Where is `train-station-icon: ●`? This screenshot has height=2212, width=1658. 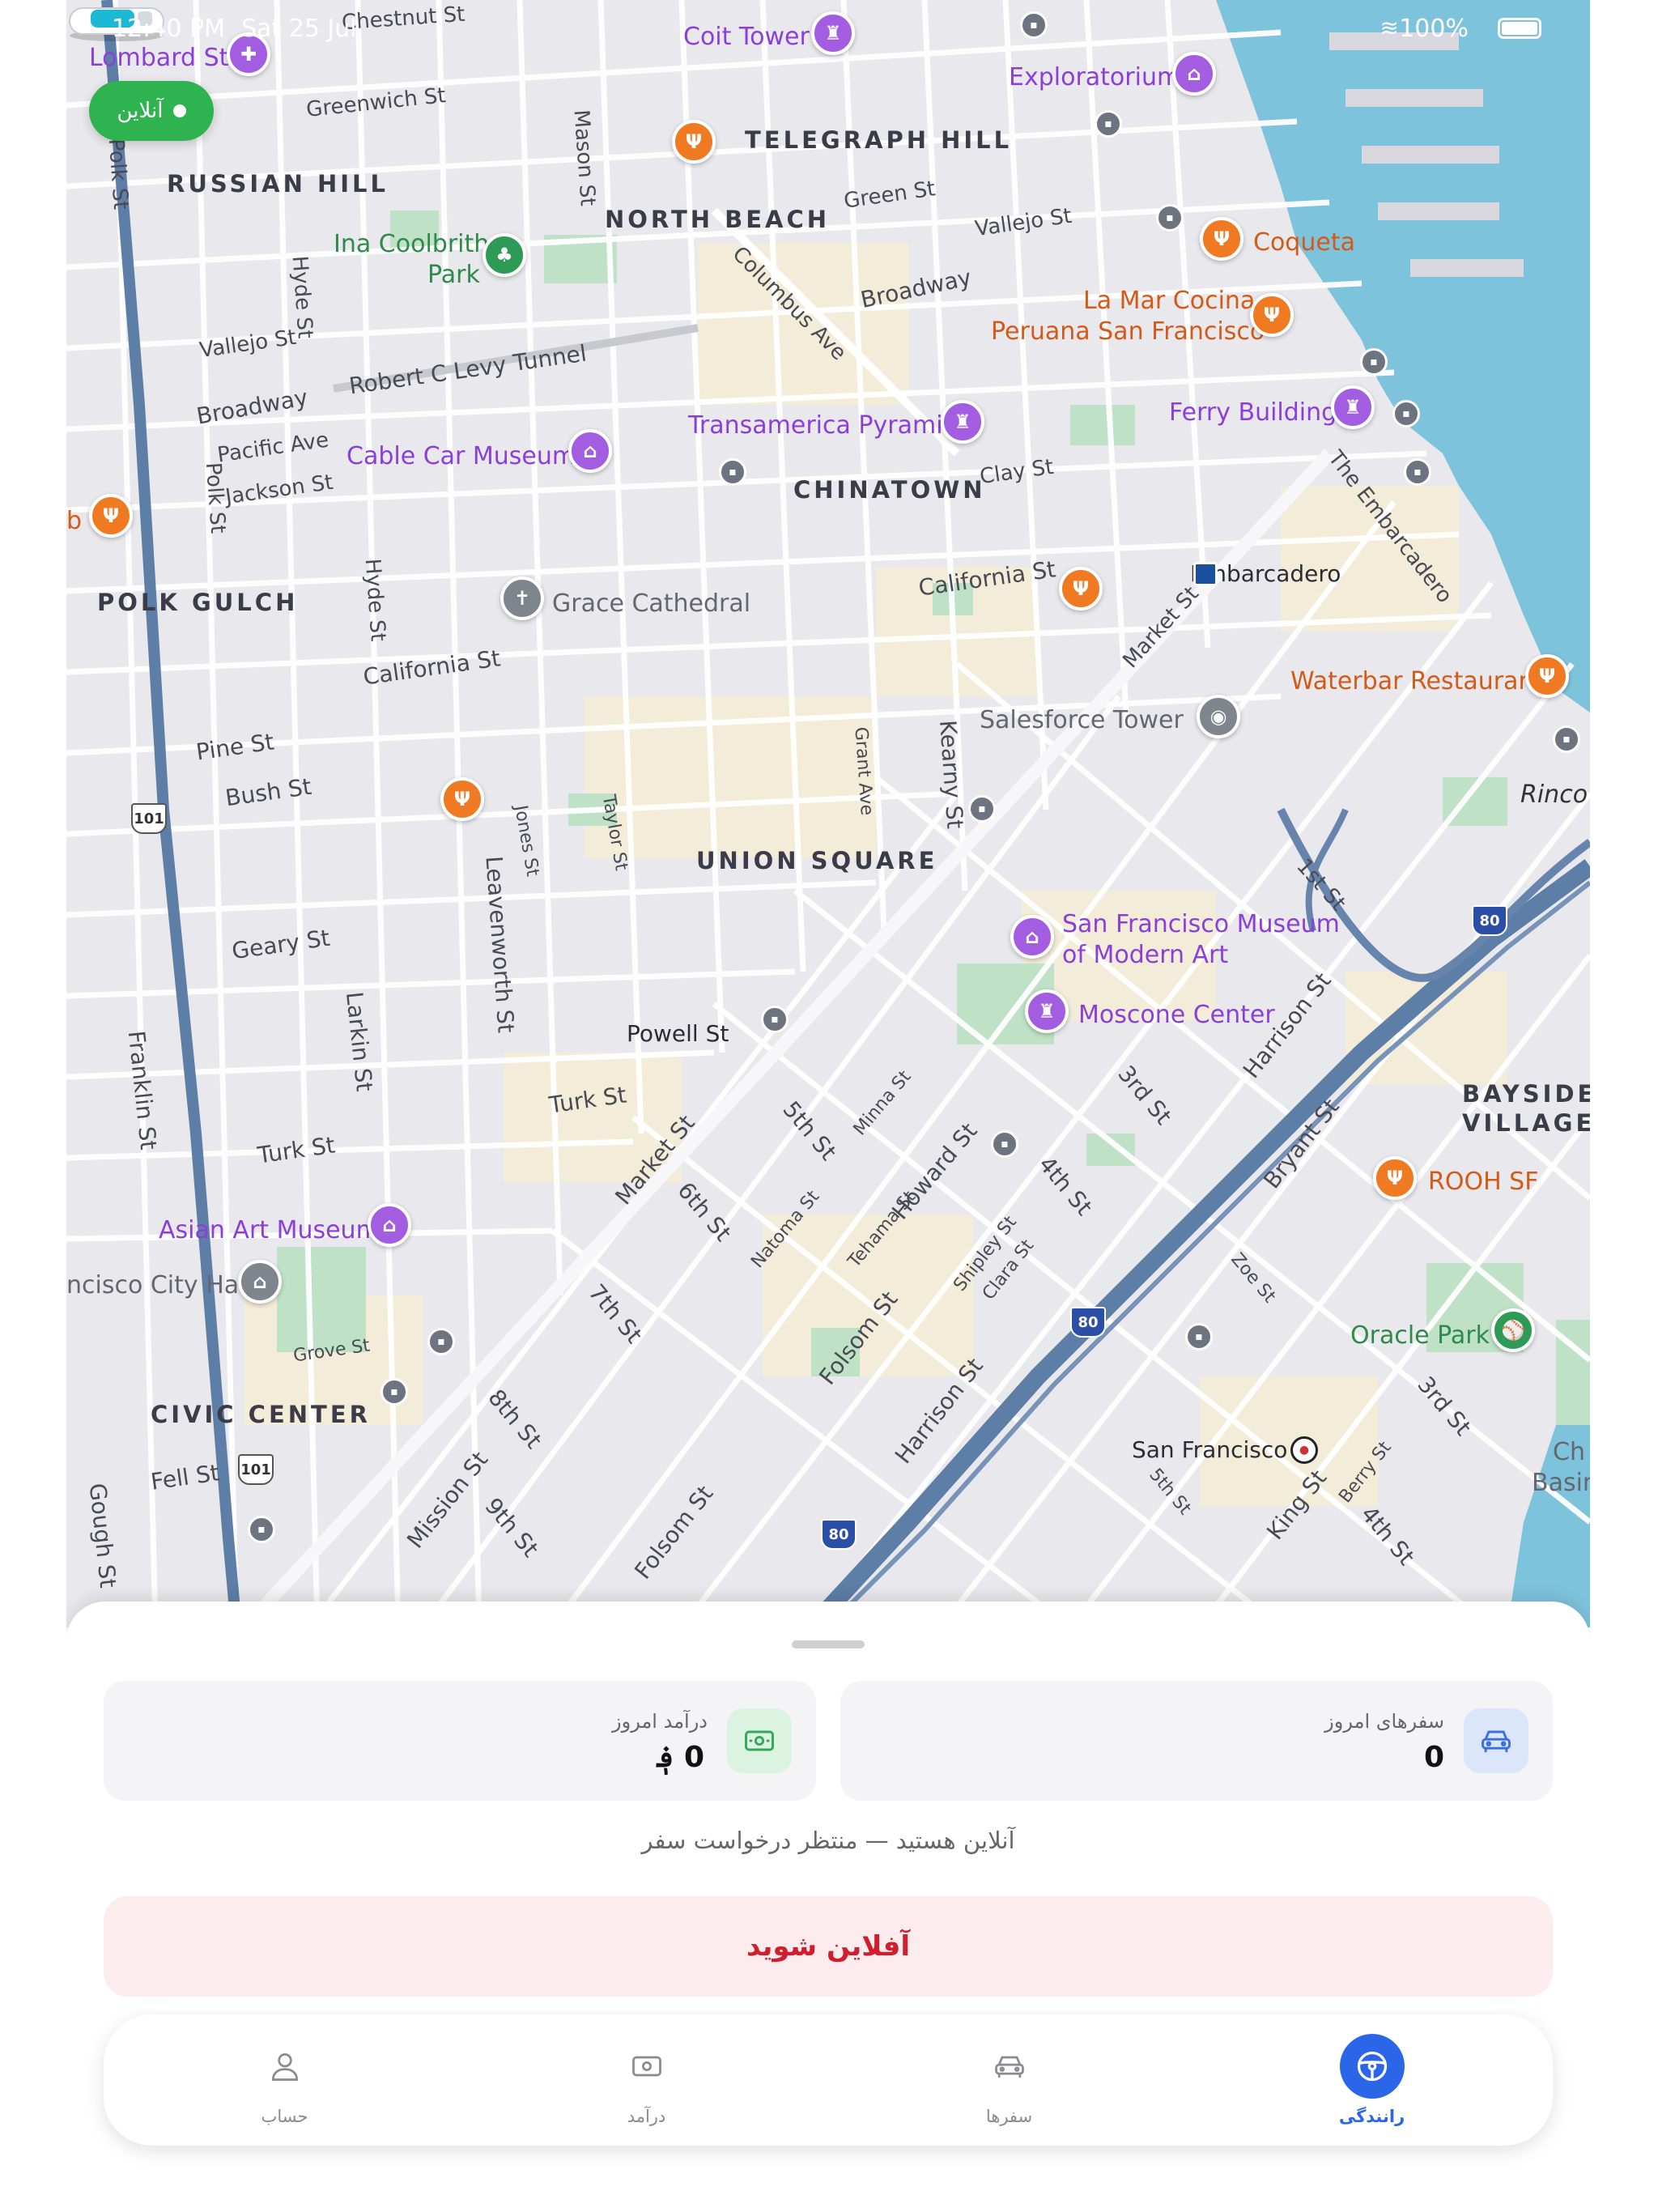 train-station-icon: ● is located at coordinates (1304, 1450).